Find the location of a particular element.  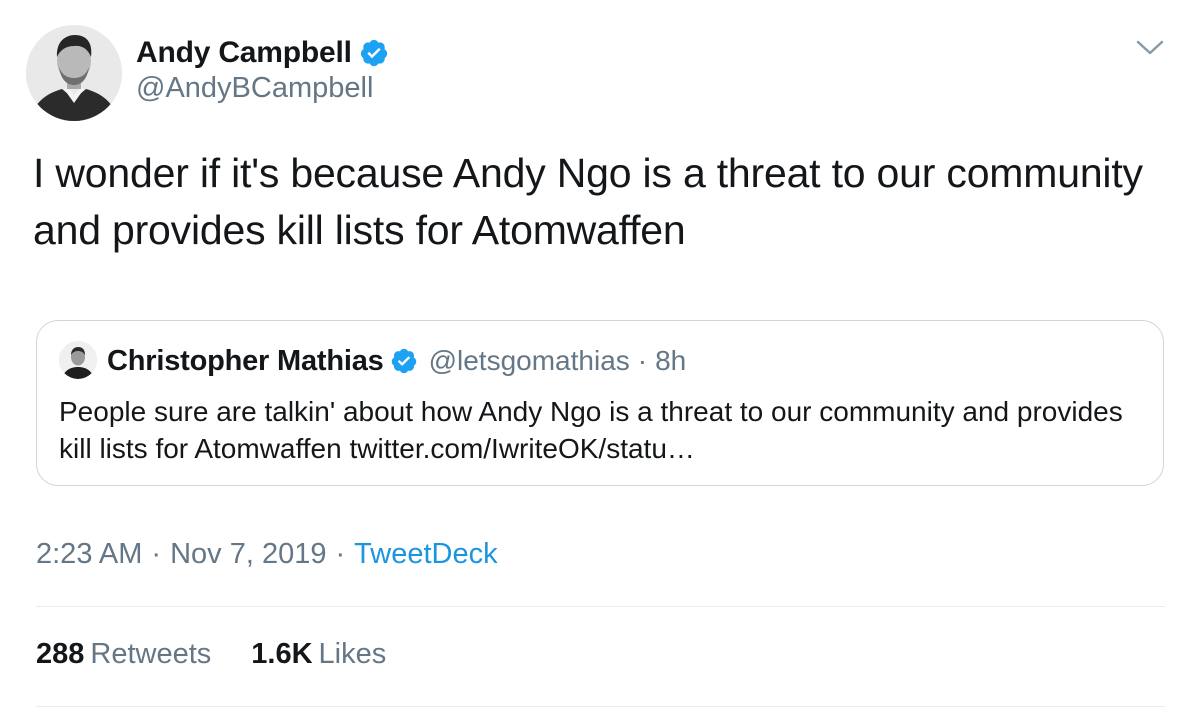

quoted-time: 8h is located at coordinates (670, 361).